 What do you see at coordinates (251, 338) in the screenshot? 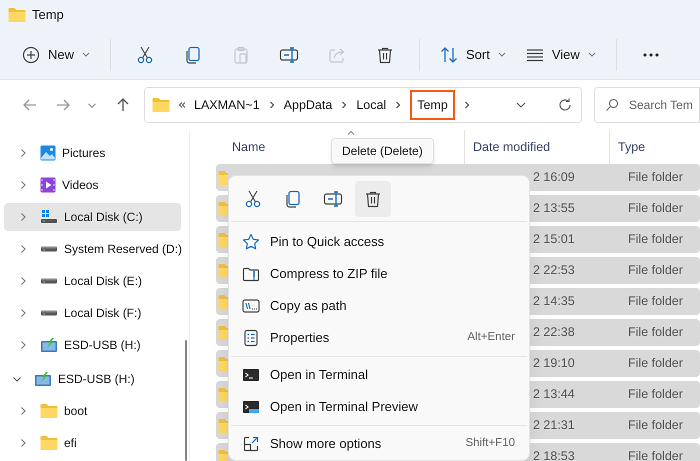
I see `properties-icon` at bounding box center [251, 338].